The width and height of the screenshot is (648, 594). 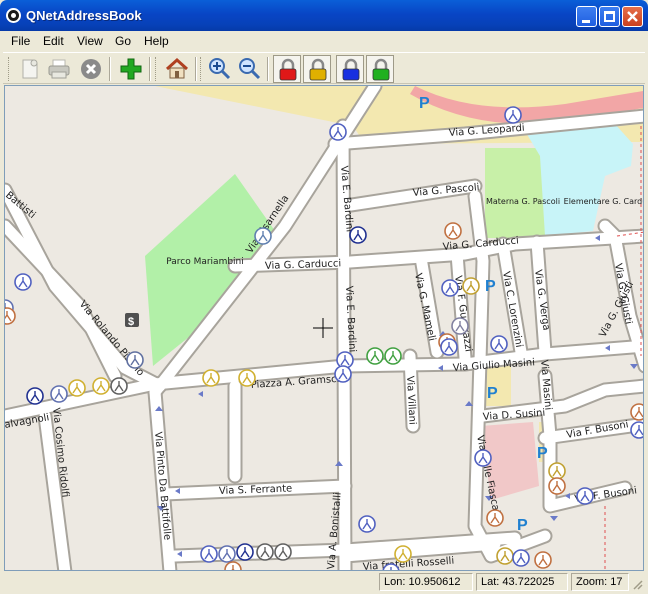 What do you see at coordinates (586, 16) in the screenshot?
I see `minimize-button` at bounding box center [586, 16].